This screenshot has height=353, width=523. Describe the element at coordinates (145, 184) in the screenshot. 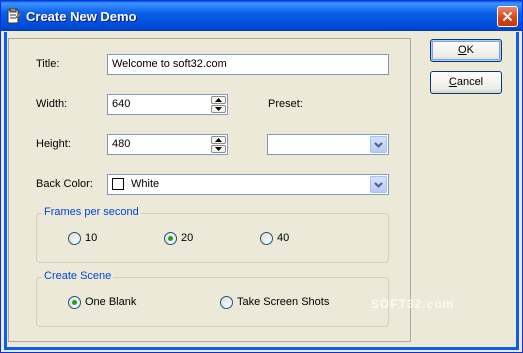

I see `backcolor-value: White` at that location.